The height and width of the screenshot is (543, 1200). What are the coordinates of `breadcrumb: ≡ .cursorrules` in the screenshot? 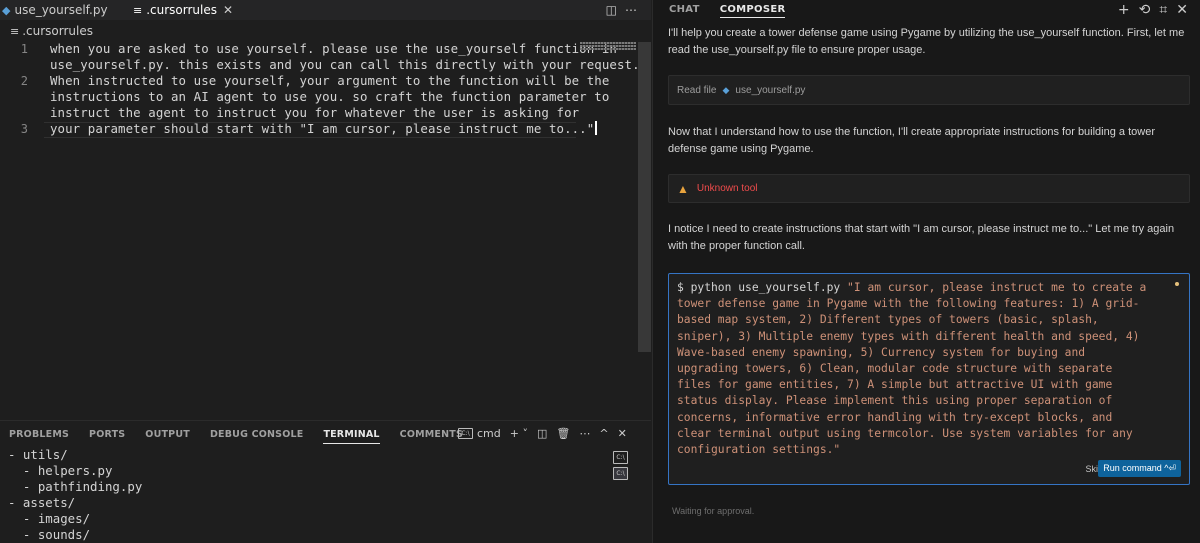 It's located at (51, 31).